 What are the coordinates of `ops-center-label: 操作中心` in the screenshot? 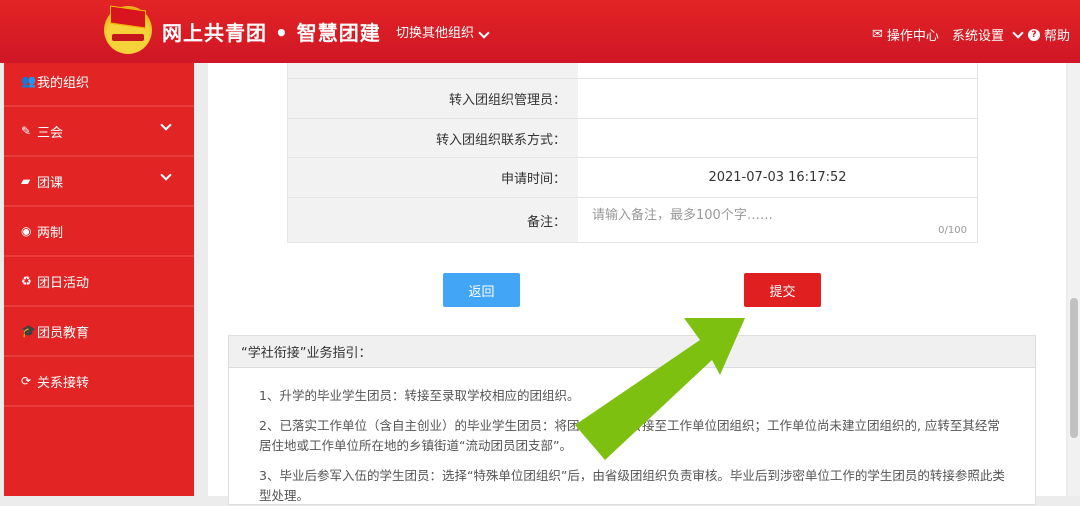 It's located at (912, 36).